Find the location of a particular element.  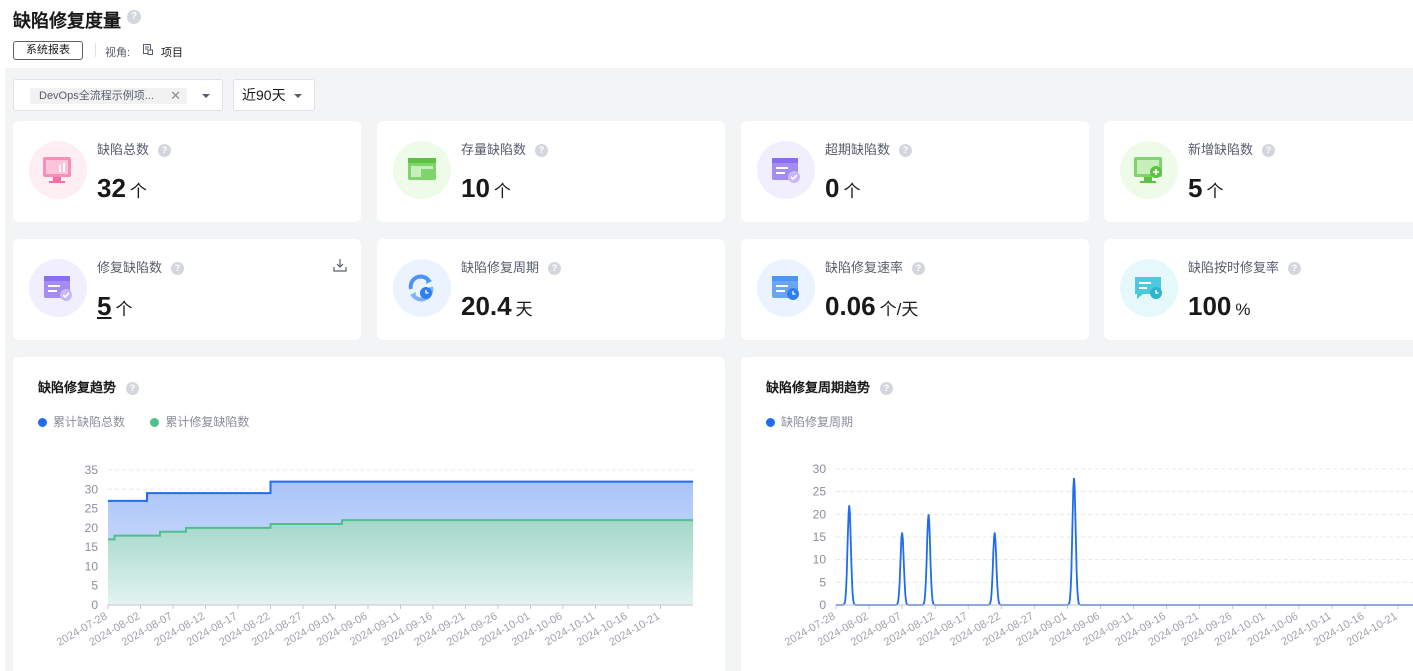

kpi-label: 修复缺陷数? is located at coordinates (141, 266).